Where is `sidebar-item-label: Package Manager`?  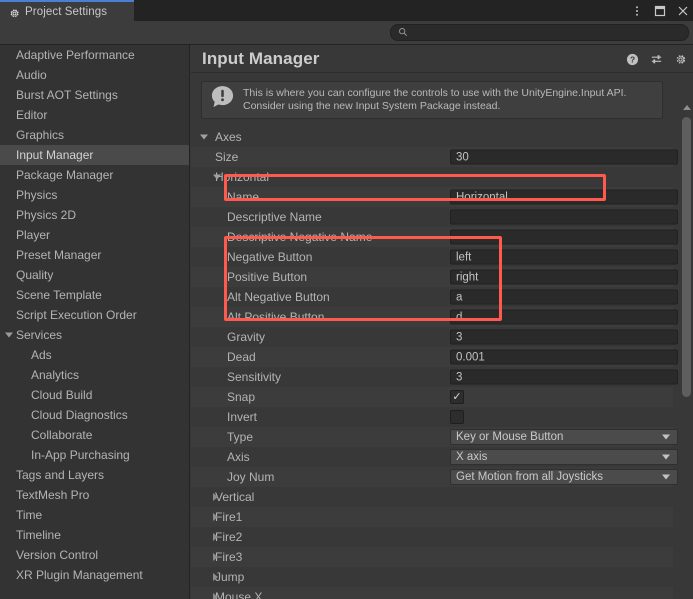 sidebar-item-label: Package Manager is located at coordinates (65, 175).